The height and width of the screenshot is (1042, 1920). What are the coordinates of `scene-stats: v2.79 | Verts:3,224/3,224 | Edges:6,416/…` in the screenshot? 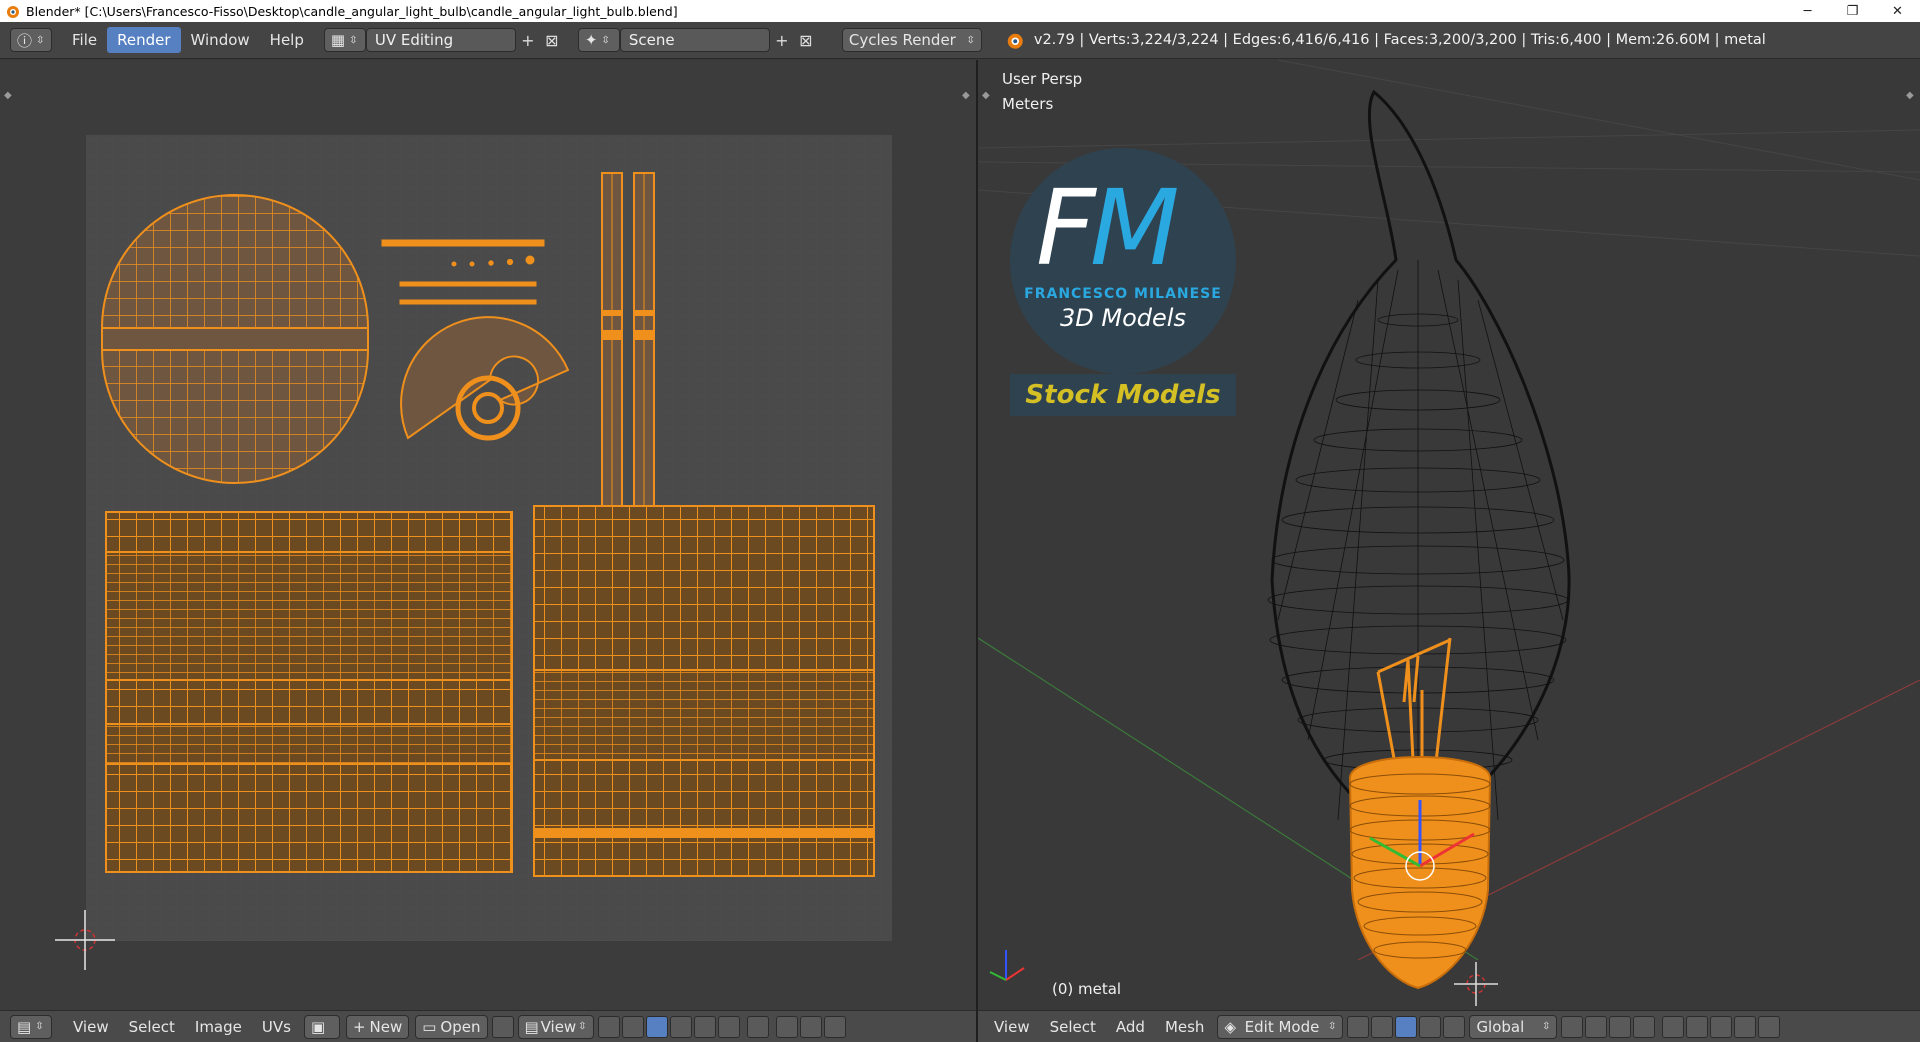 It's located at (1399, 40).